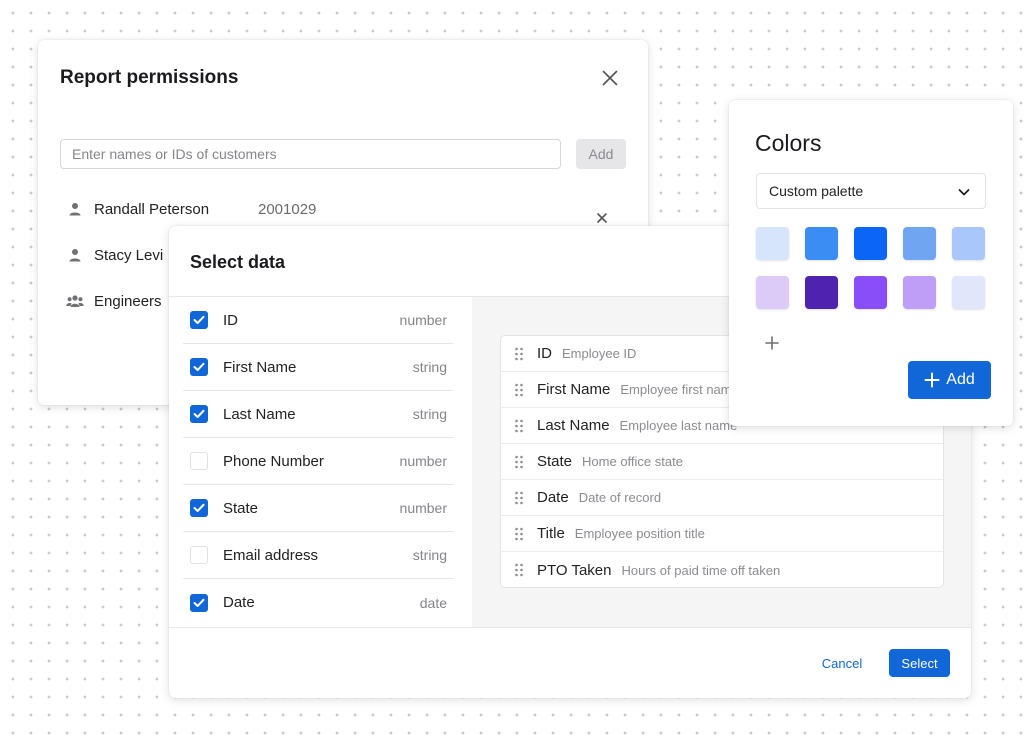  I want to click on column-row: PTO Taken Hours of paid time off taken, so click(722, 570).